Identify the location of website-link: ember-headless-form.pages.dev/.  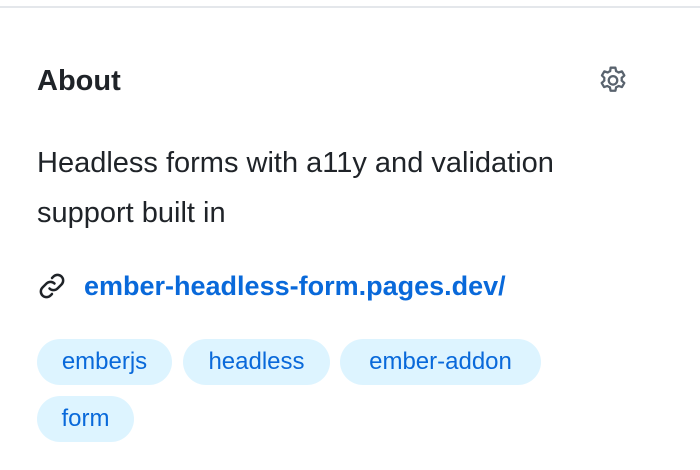
(295, 286).